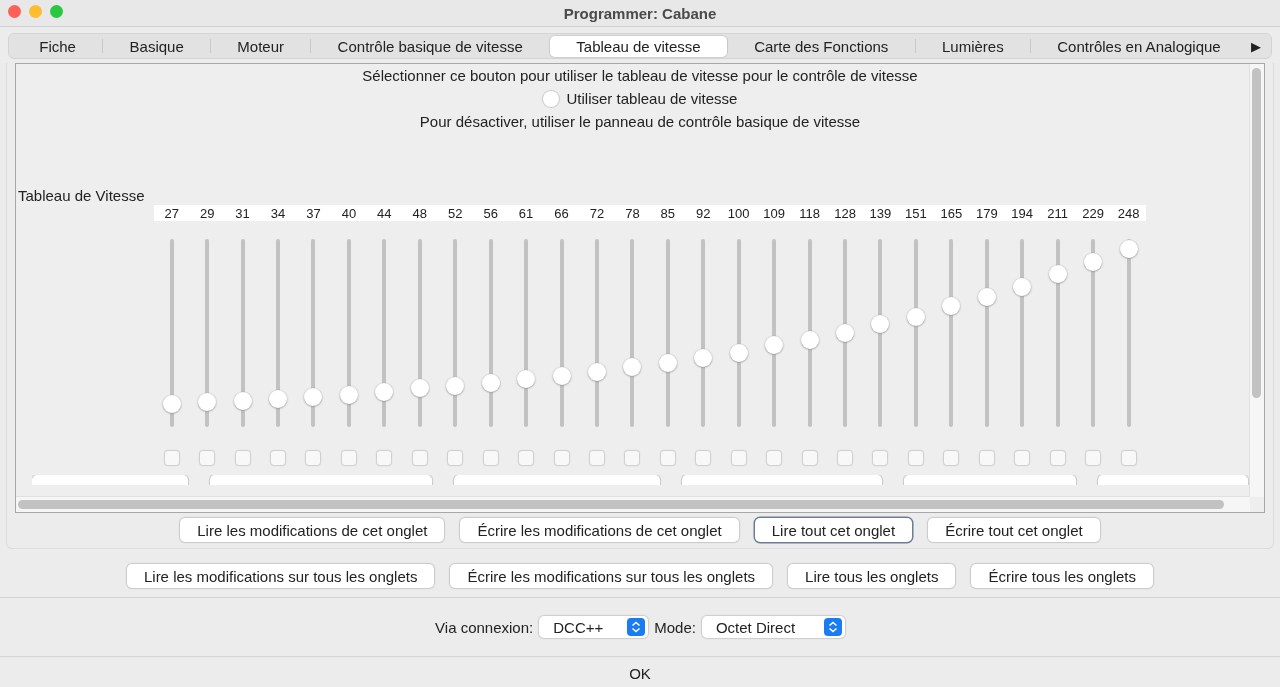 This screenshot has height=687, width=1280. Describe the element at coordinates (1128, 213) in the screenshot. I see `step-value: 248` at that location.